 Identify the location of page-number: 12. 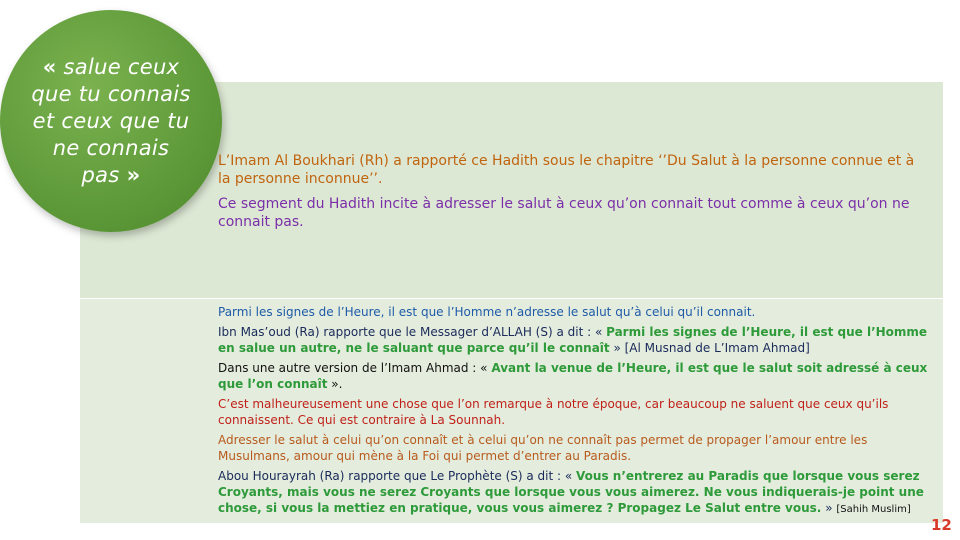
(941, 525).